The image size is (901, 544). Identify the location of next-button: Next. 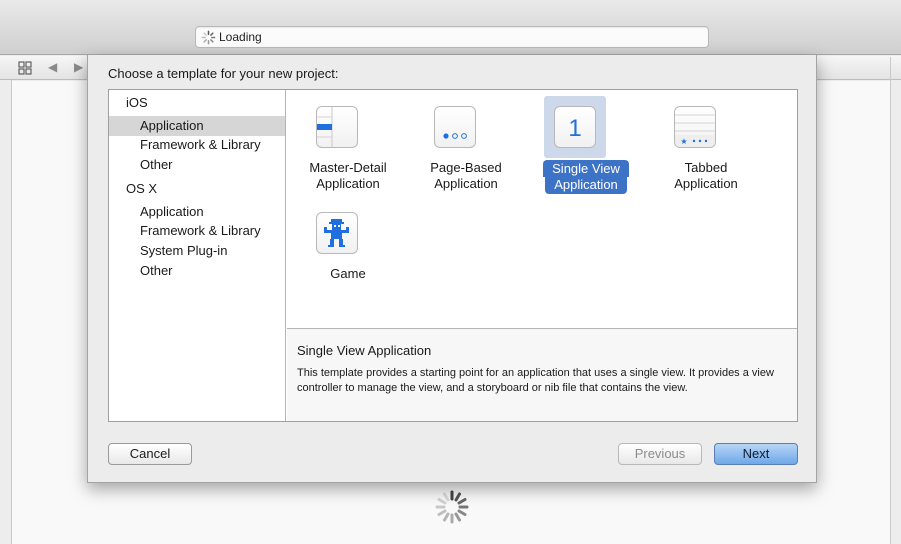
(756, 454).